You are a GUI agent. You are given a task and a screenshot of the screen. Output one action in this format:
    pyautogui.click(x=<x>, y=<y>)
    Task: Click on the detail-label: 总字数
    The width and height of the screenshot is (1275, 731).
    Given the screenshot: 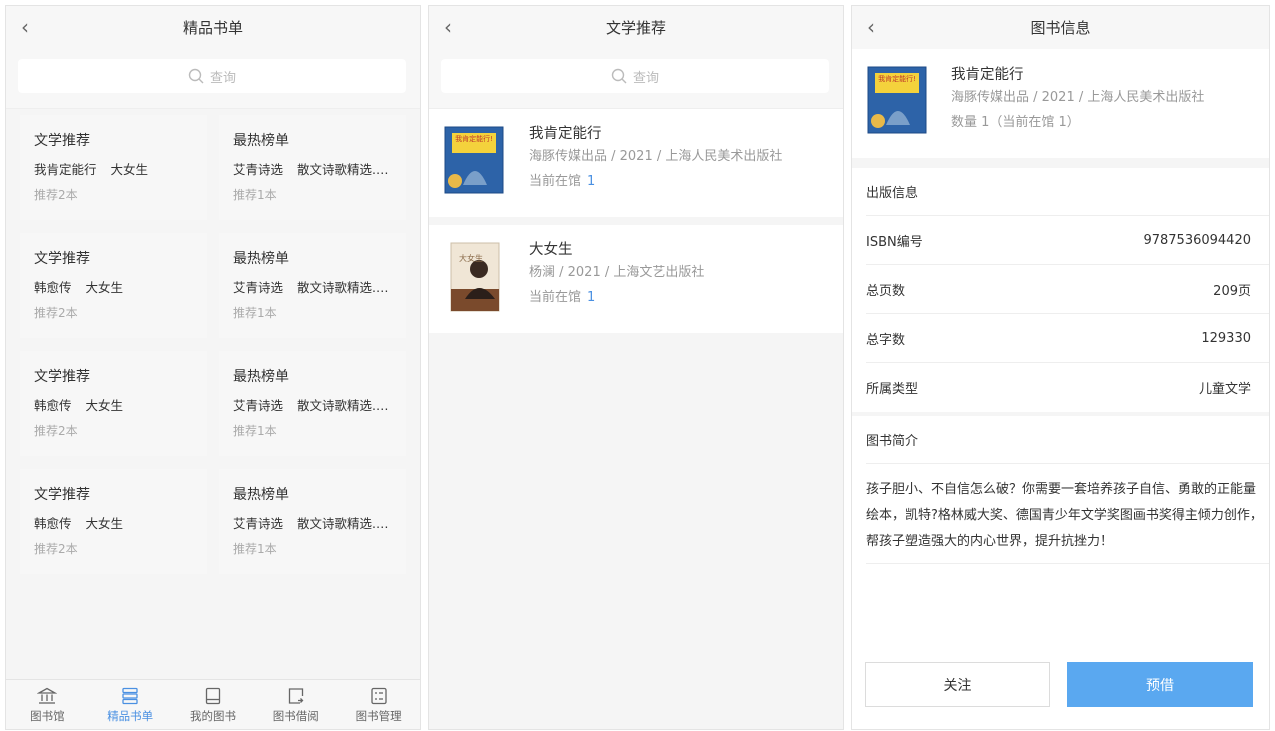 What is the action you would take?
    pyautogui.click(x=886, y=340)
    